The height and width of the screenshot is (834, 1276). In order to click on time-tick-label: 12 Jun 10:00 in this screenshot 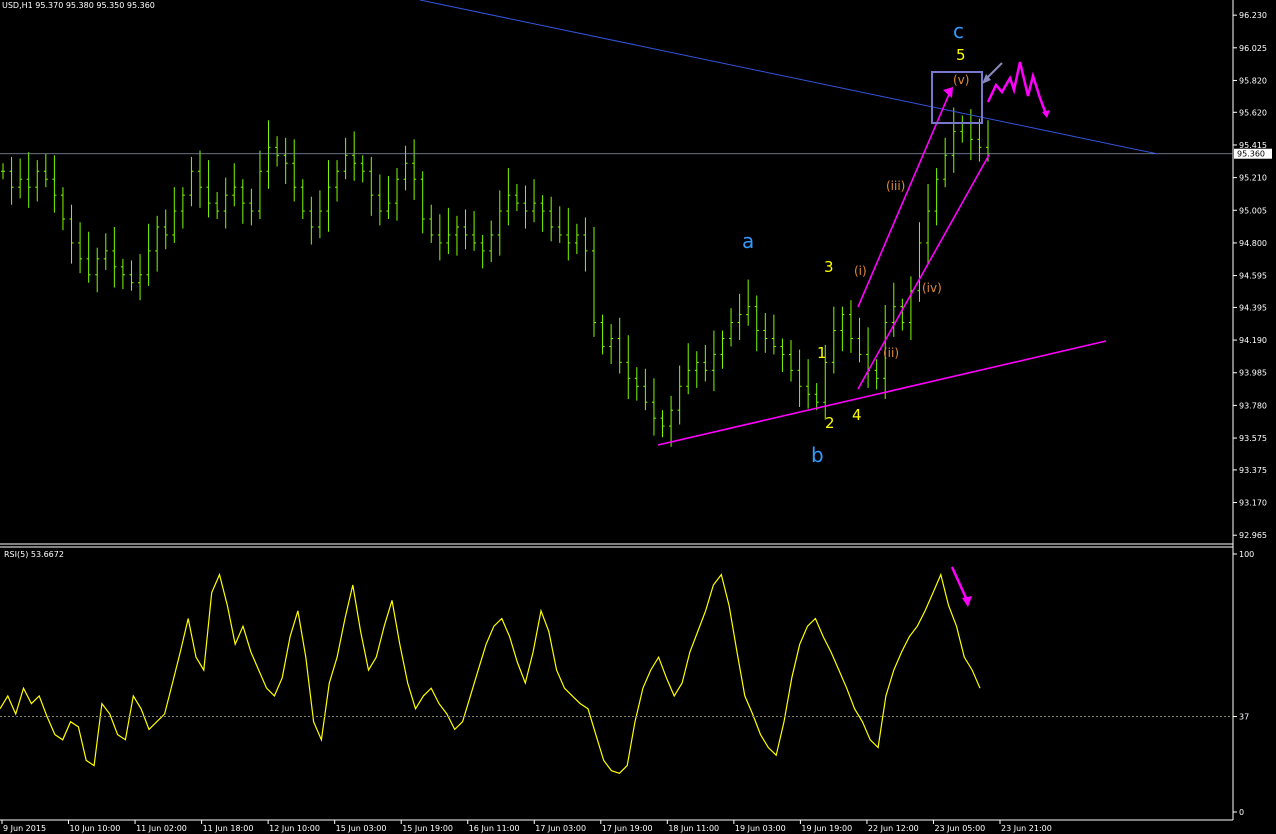, I will do `click(294, 828)`.